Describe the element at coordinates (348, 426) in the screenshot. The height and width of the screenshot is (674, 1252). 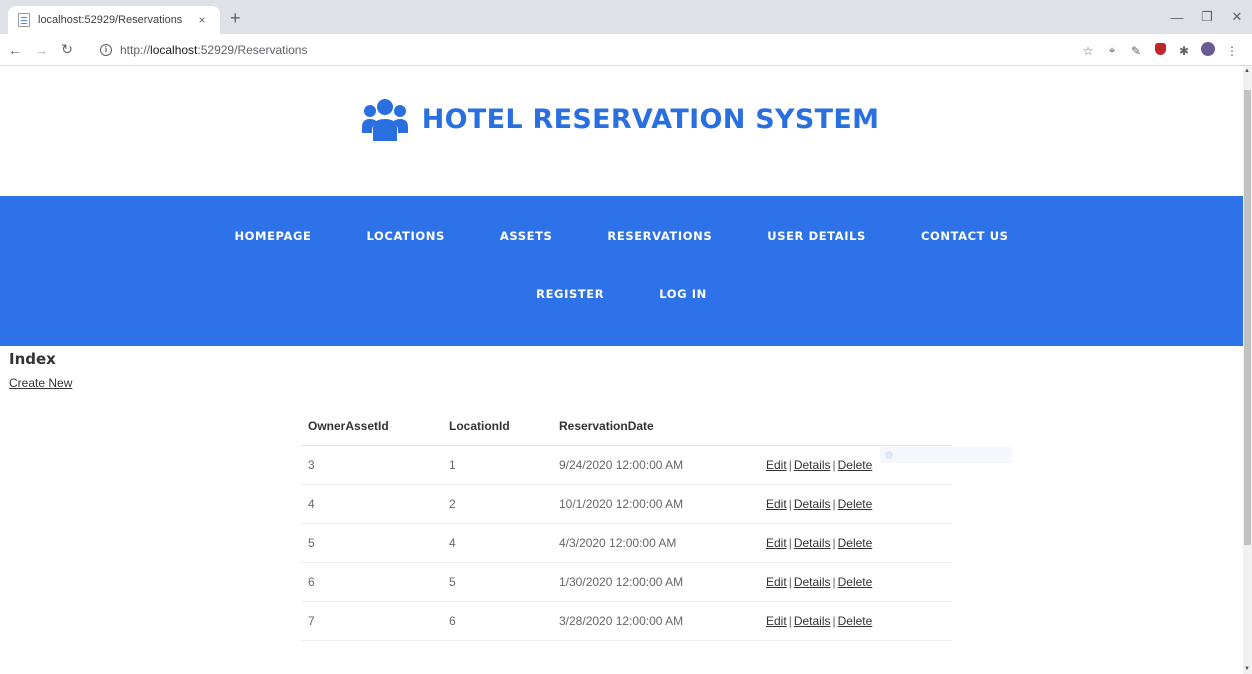
I see `header-owner-asset-id: OwnerAssetId` at that location.